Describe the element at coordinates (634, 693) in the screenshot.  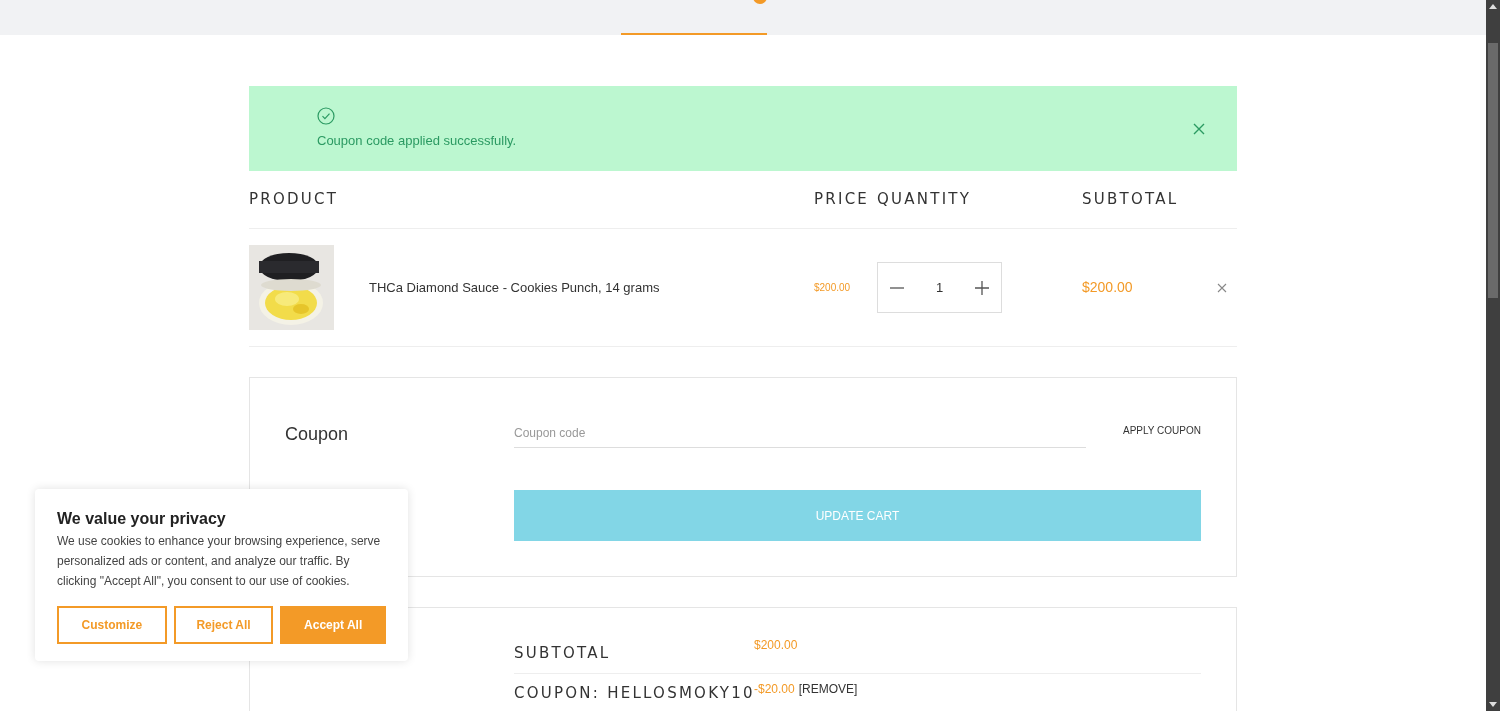
I see `totals-label: COUPON: HELLOSMOKY10` at that location.